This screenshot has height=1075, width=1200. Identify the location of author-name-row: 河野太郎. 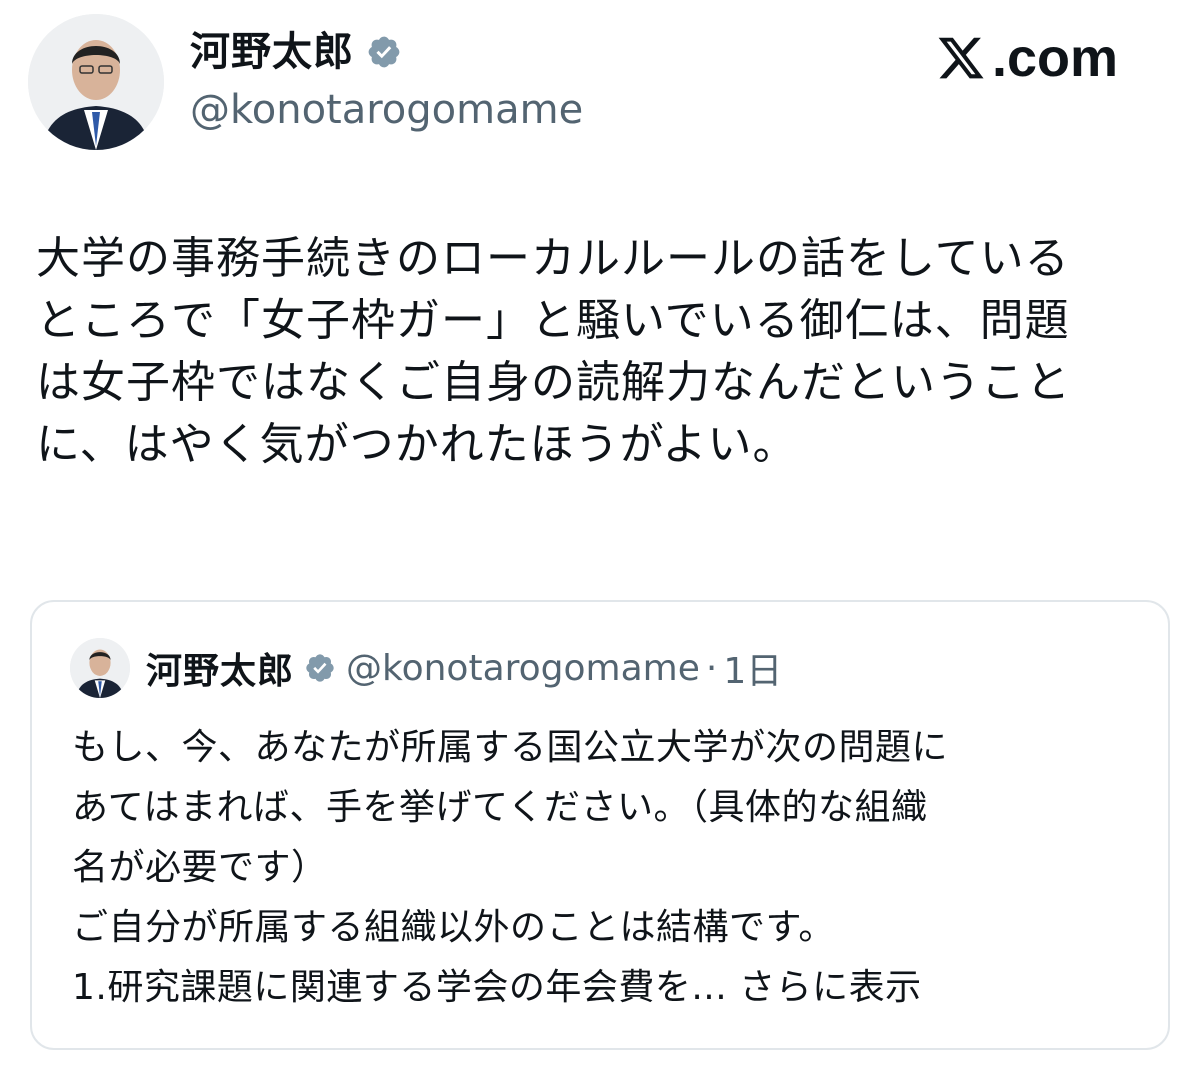
(296, 52).